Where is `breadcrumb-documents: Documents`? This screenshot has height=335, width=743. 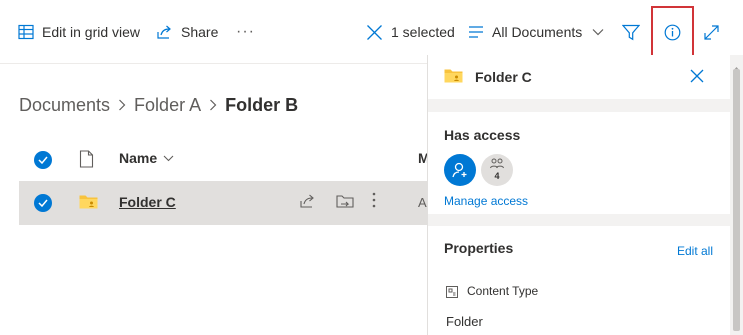 breadcrumb-documents: Documents is located at coordinates (64, 105).